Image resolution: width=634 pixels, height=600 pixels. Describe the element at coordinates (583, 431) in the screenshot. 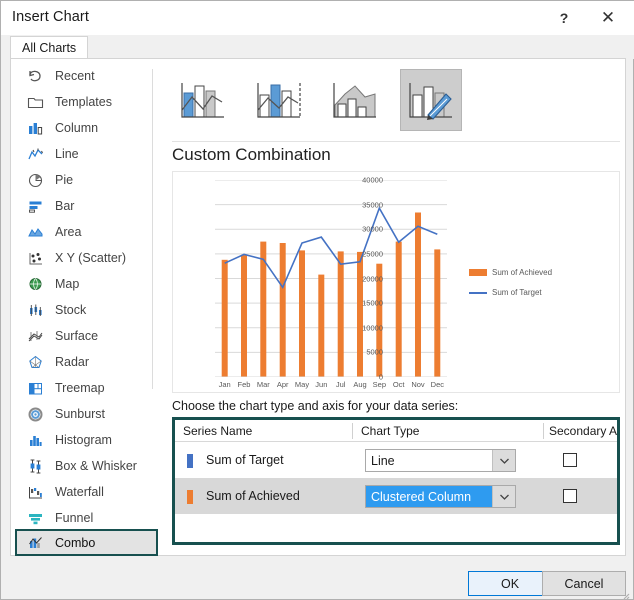

I see `column-header-secondary-axis: Secondary Axis` at that location.